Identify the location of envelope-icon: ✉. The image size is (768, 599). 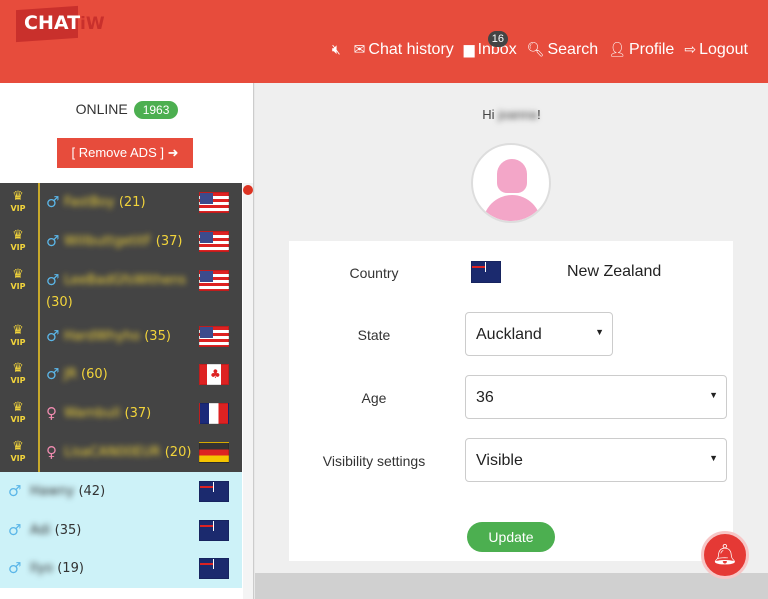
(359, 49).